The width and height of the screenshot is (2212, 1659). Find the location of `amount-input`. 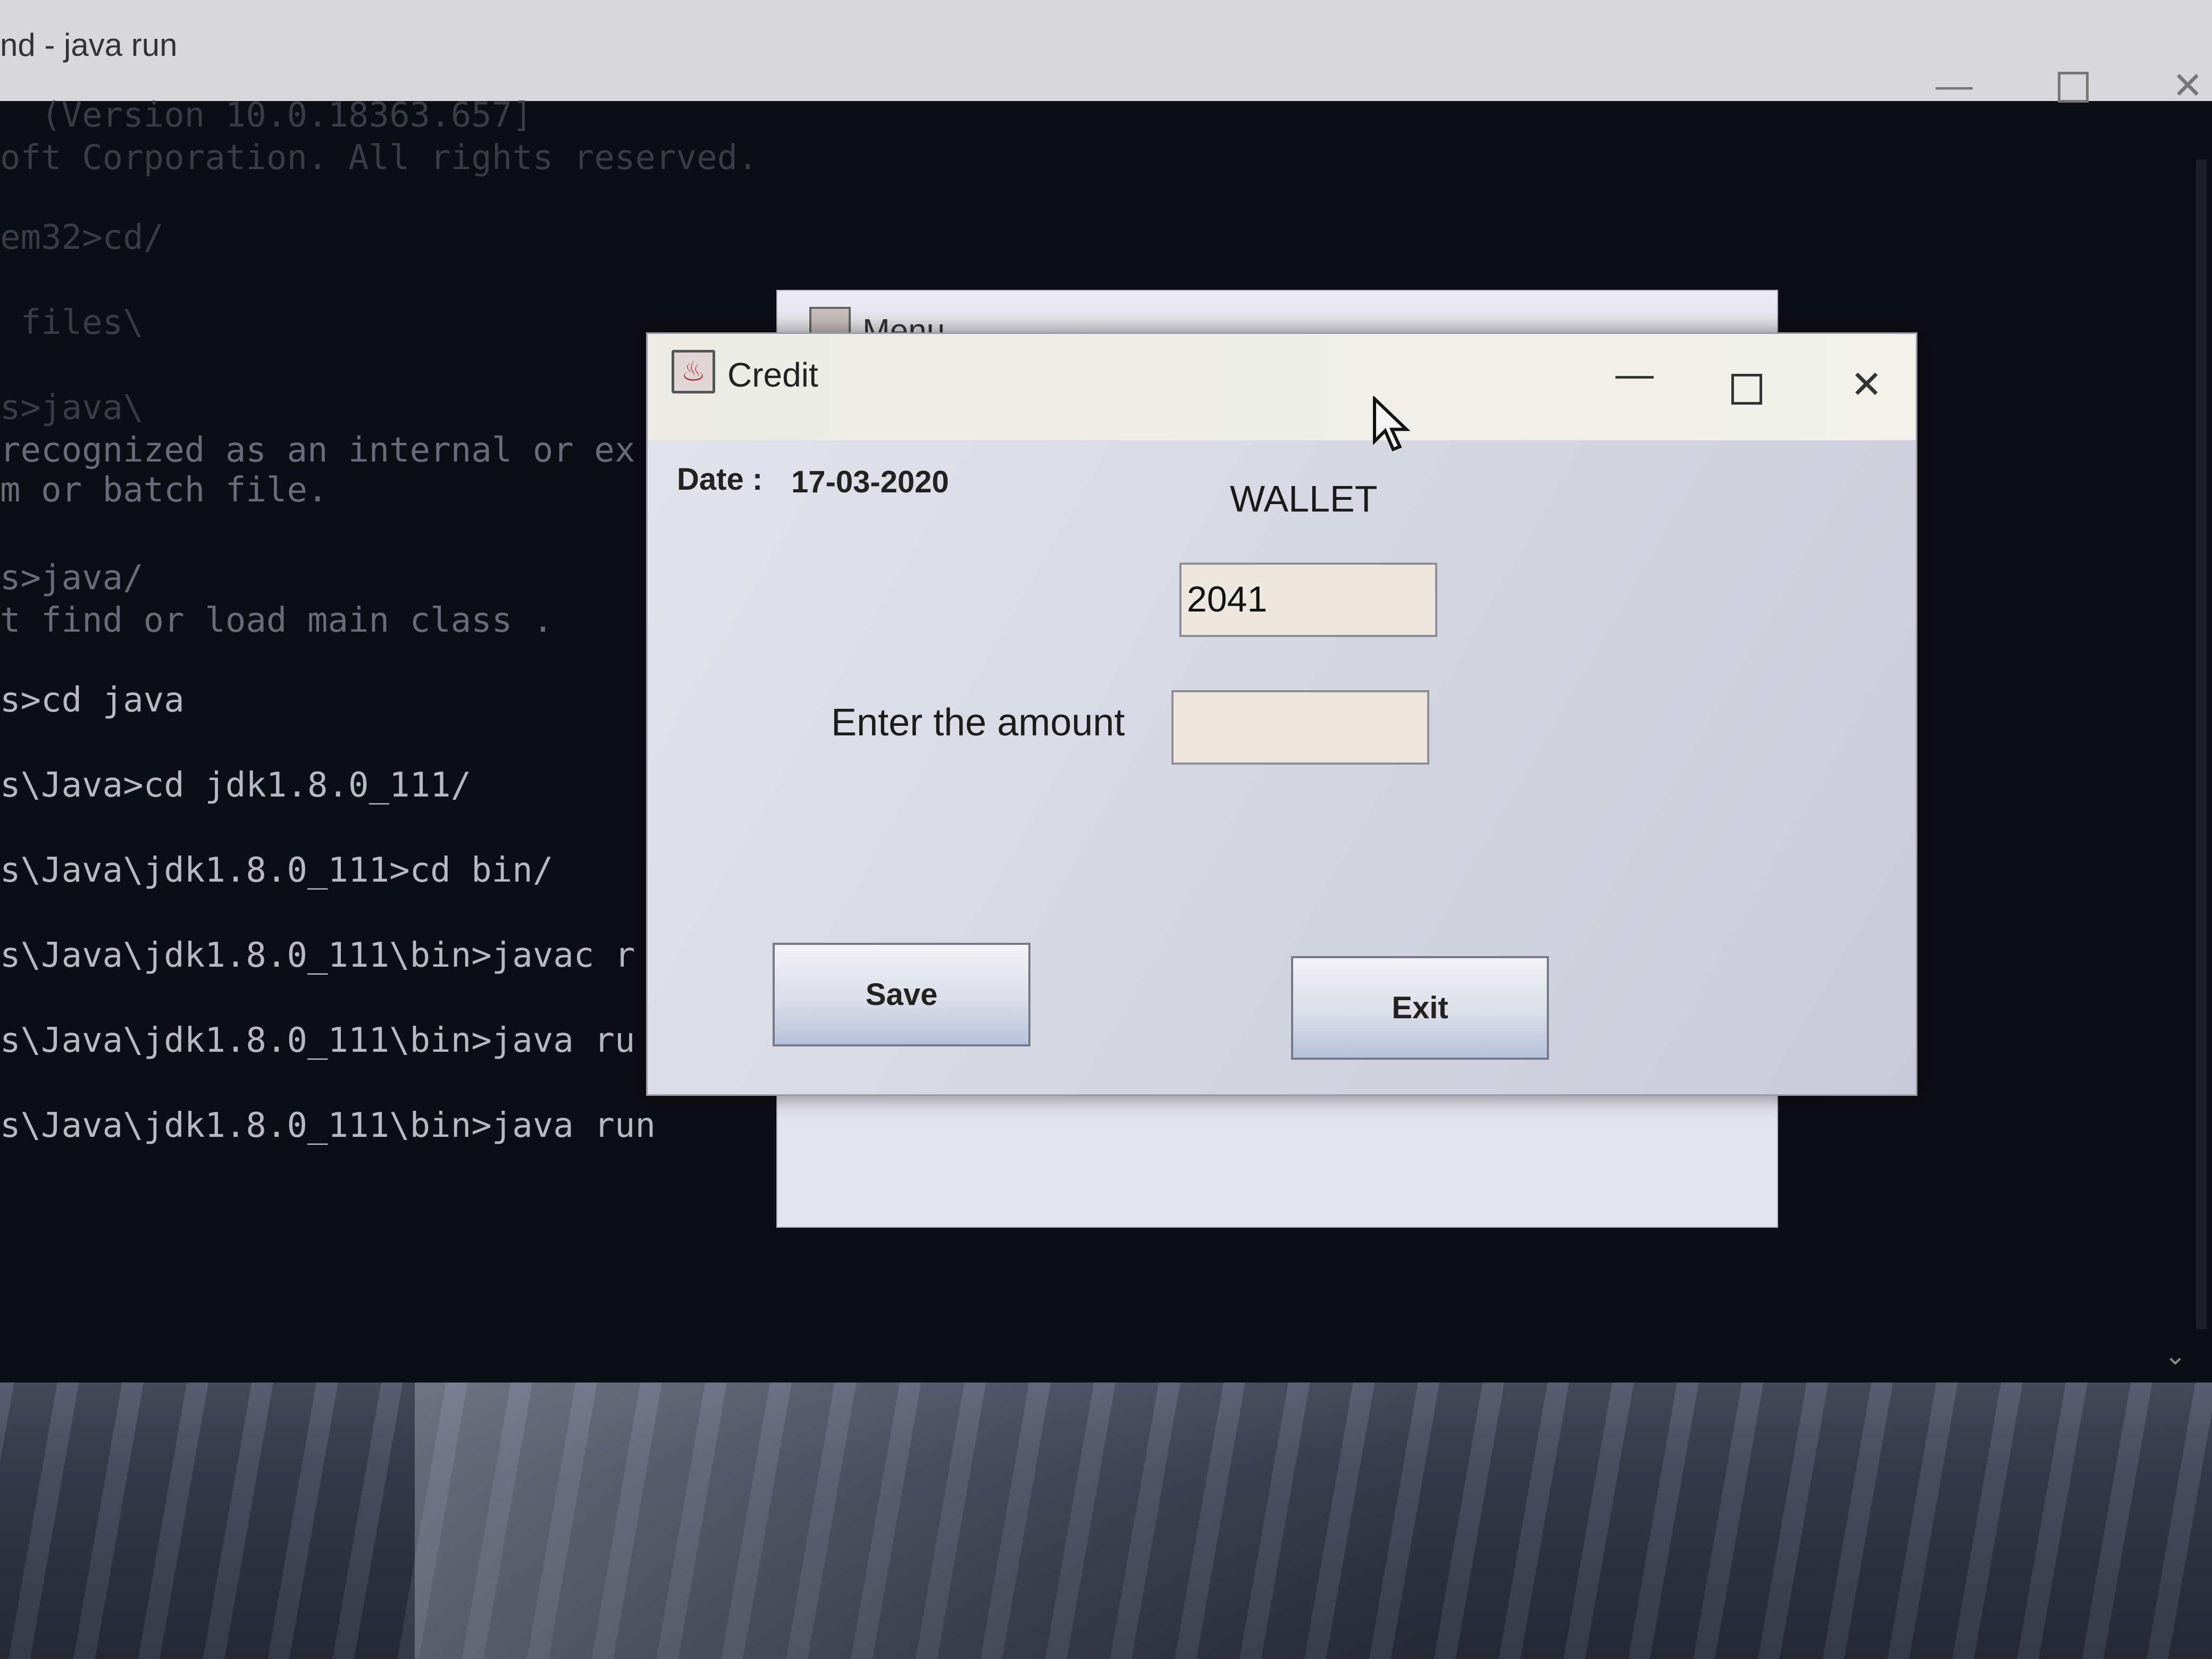

amount-input is located at coordinates (1300, 727).